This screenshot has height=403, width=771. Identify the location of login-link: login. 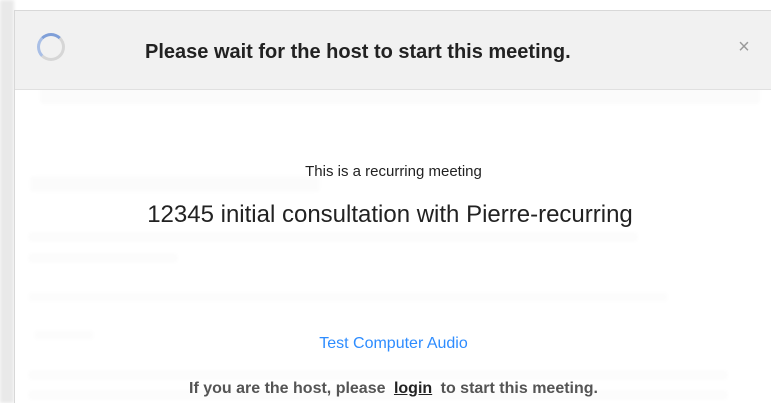
(413, 388).